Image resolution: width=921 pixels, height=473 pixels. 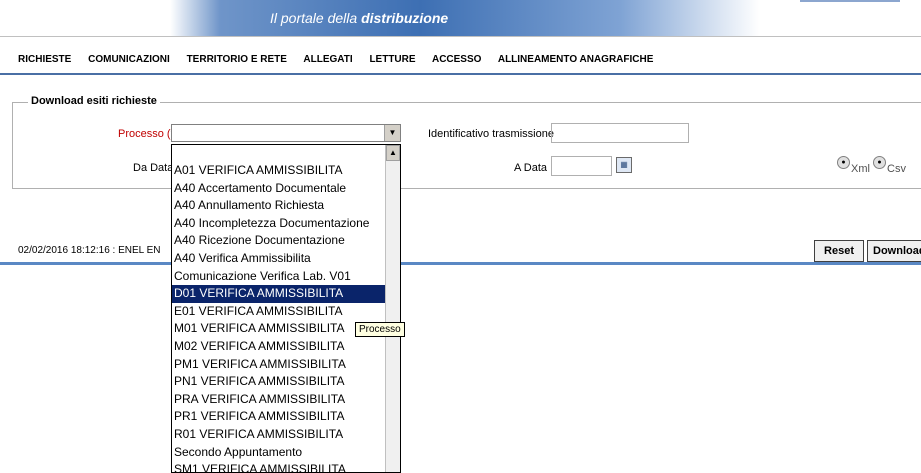 I want to click on csv-label: Csv, so click(x=896, y=169).